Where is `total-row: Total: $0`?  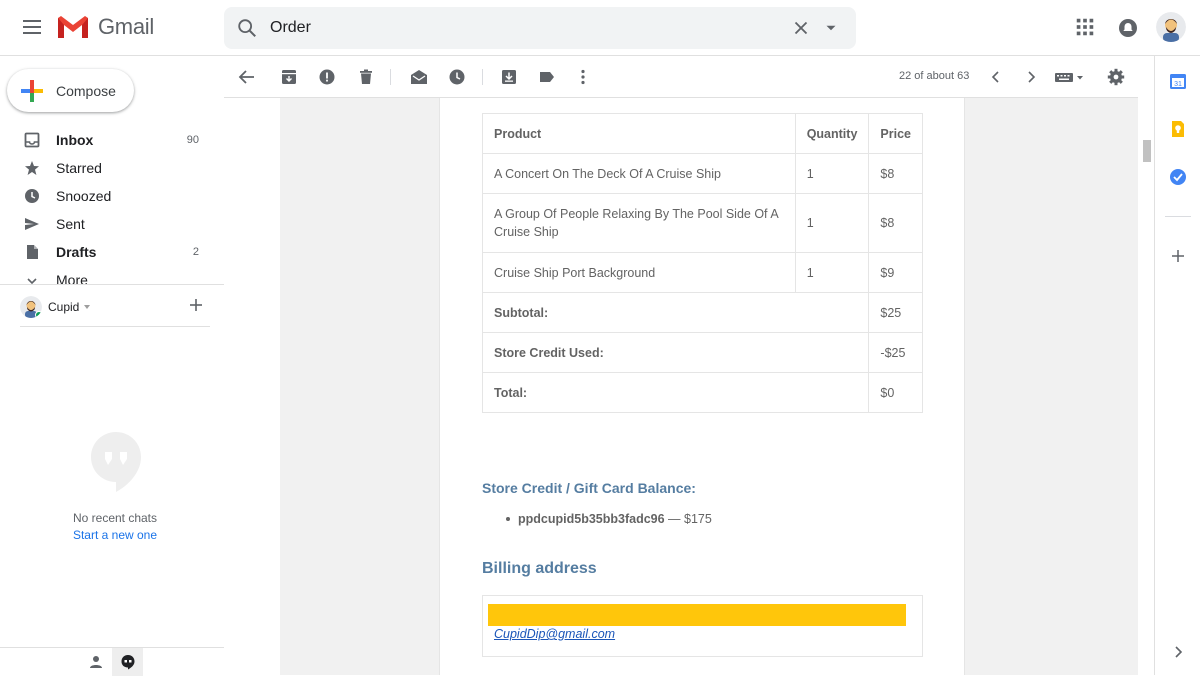
total-row: Total: $0 is located at coordinates (702, 392).